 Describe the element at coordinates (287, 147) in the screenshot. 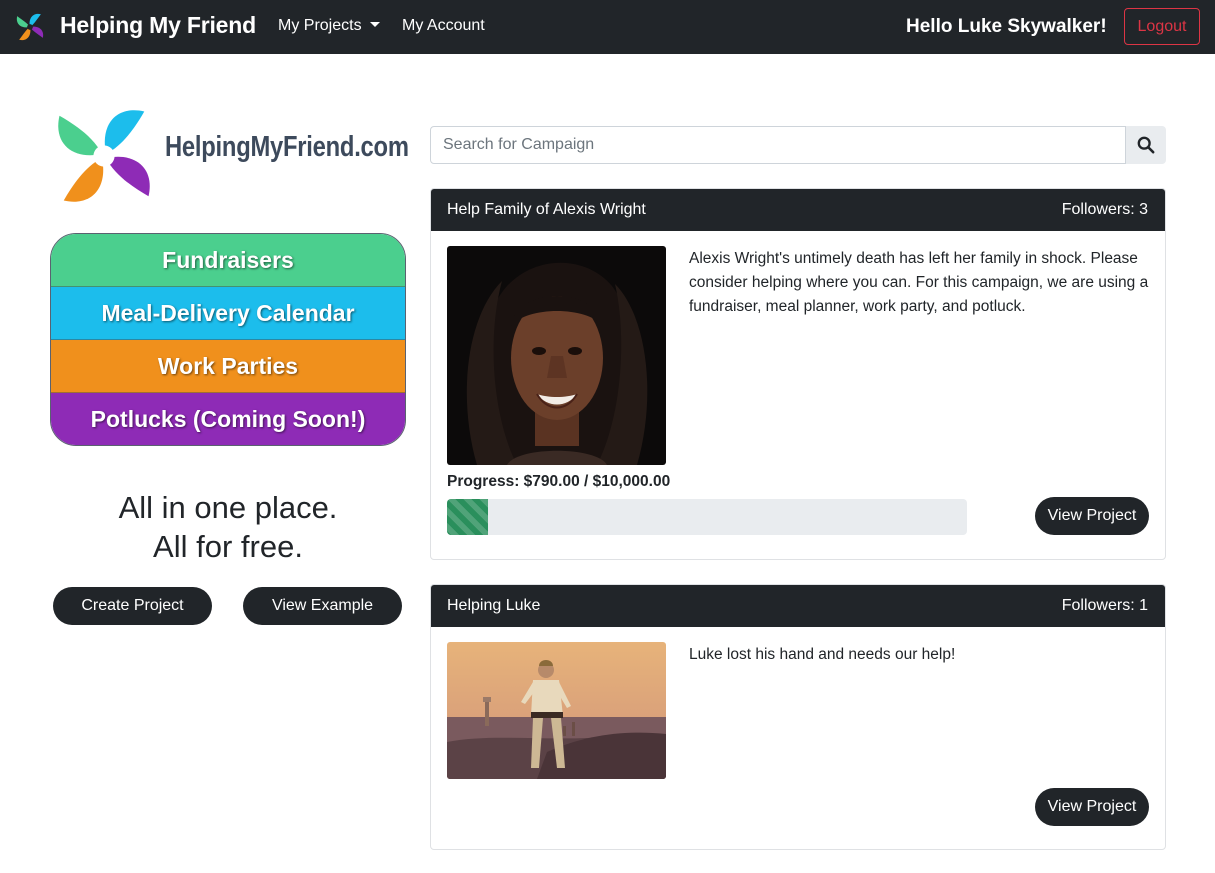

I see `logo-wordmark: HelpingMyFriend.com` at that location.